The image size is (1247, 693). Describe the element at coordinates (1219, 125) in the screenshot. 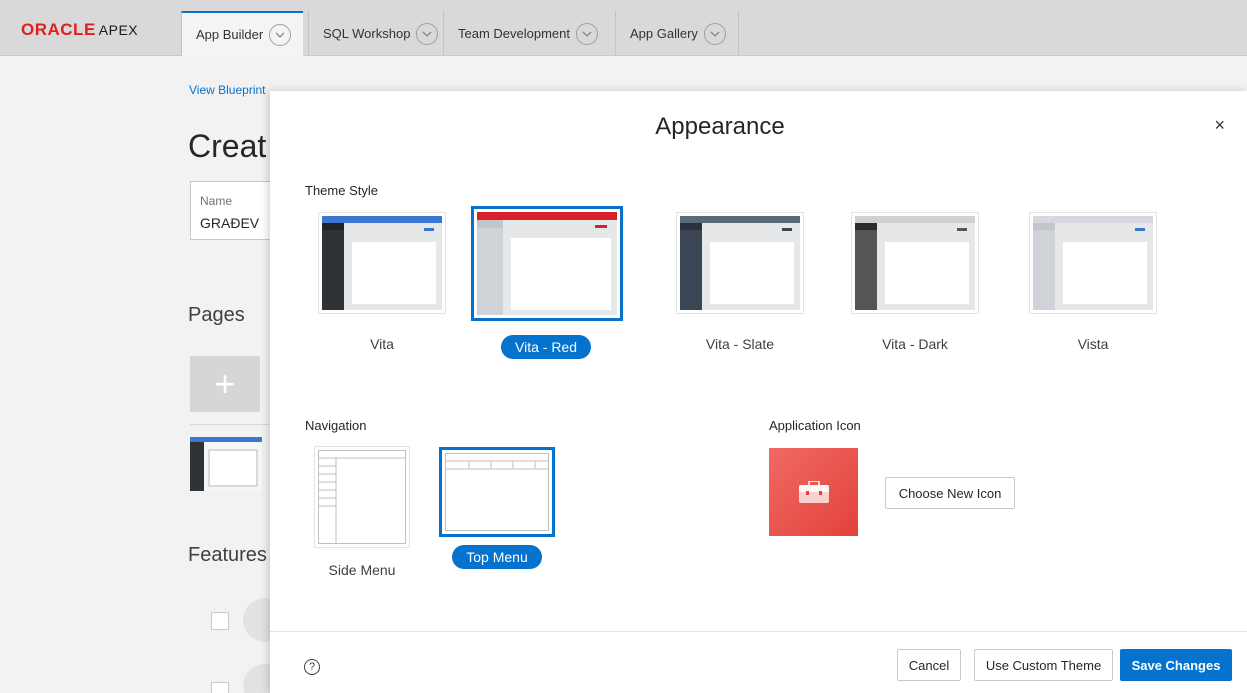

I see `close-icon: ×` at that location.